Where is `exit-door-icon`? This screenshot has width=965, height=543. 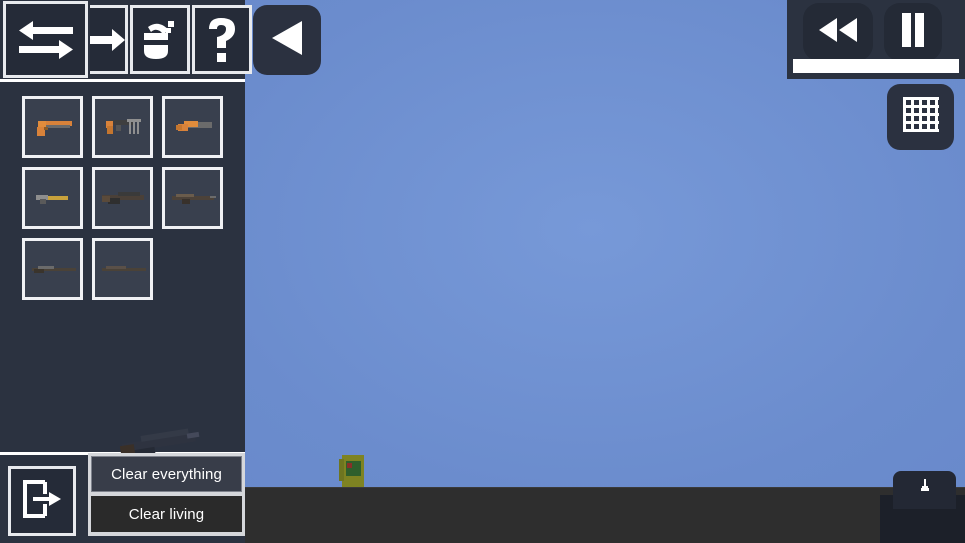 exit-door-icon is located at coordinates (42, 501).